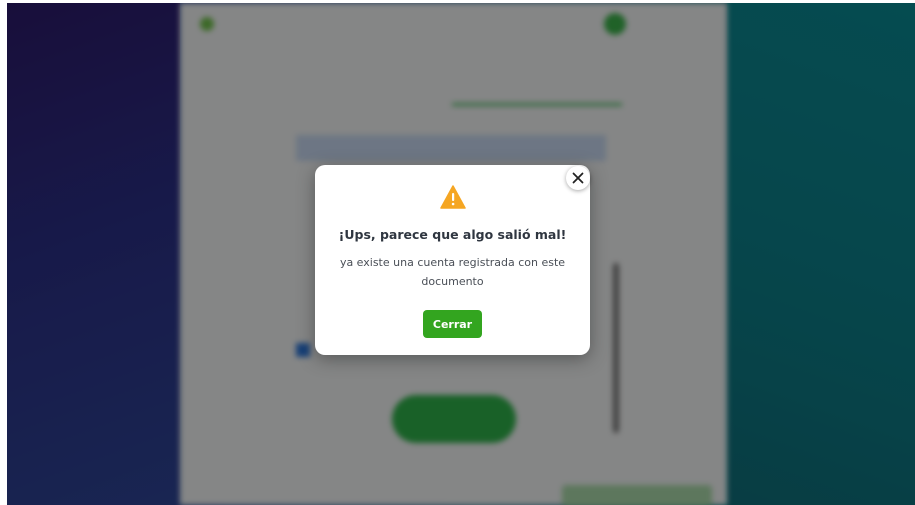  I want to click on close-icon, so click(578, 178).